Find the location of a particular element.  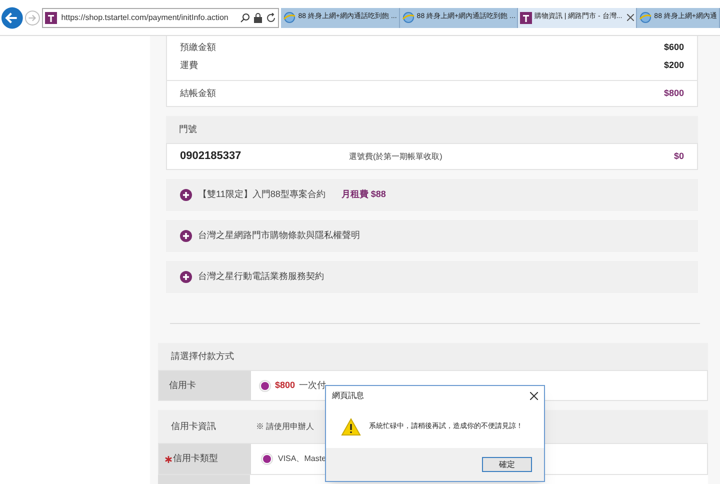

url-text: https://shop.tstartel.com/payment/initInfo.action is located at coordinates (144, 18).